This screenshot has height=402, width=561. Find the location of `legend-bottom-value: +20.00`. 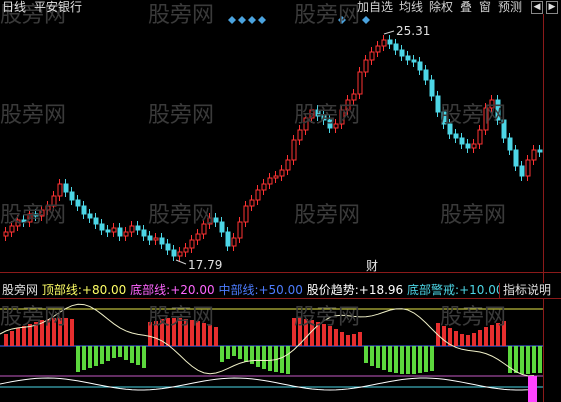

legend-bottom-value: +20.00 is located at coordinates (192, 290).